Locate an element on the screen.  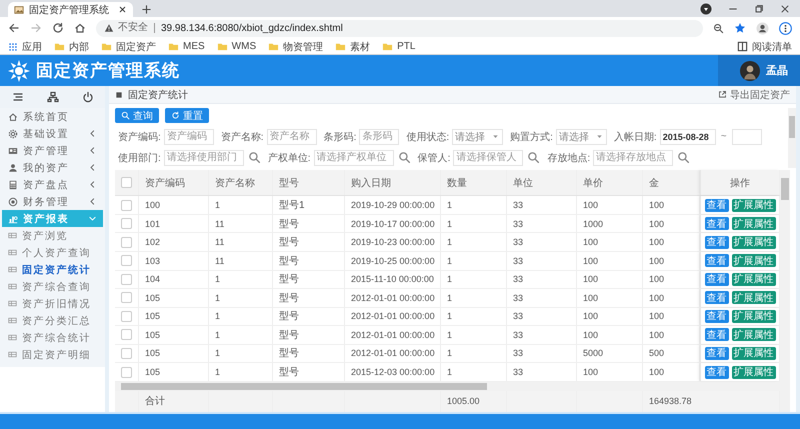
menu-icon is located at coordinates (785, 28).